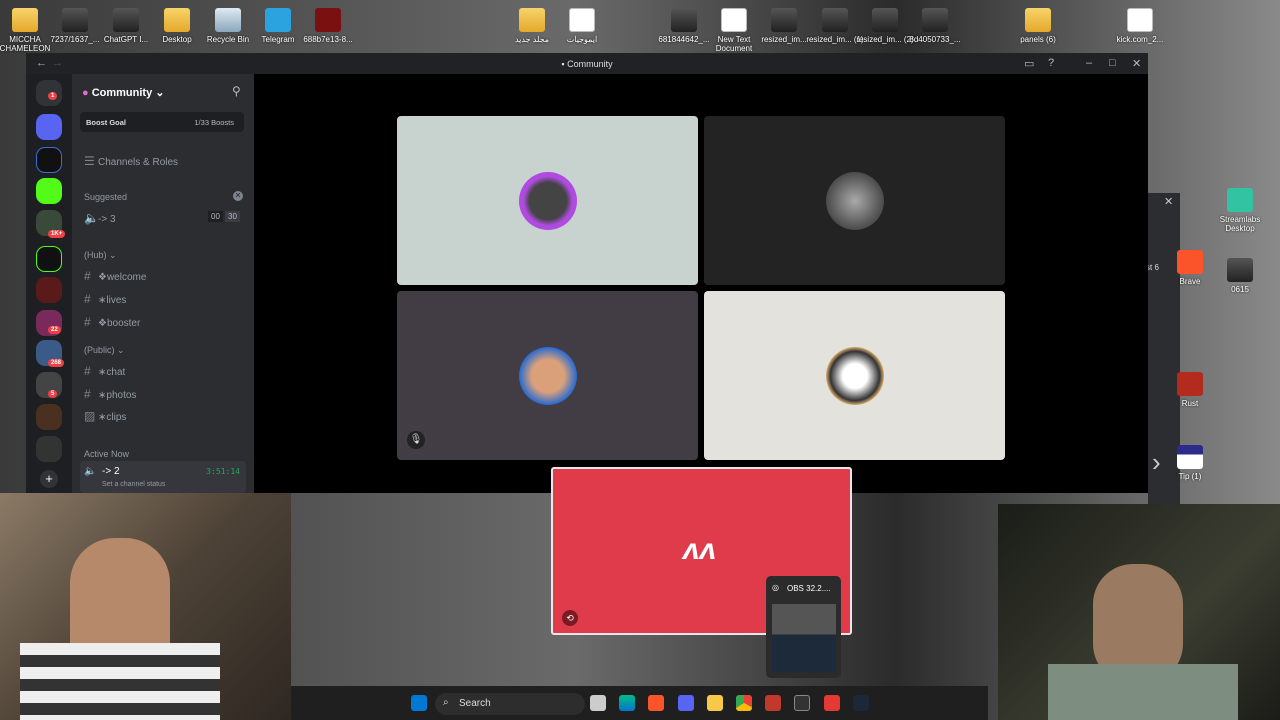  I want to click on file-explorer-icon, so click(715, 703).